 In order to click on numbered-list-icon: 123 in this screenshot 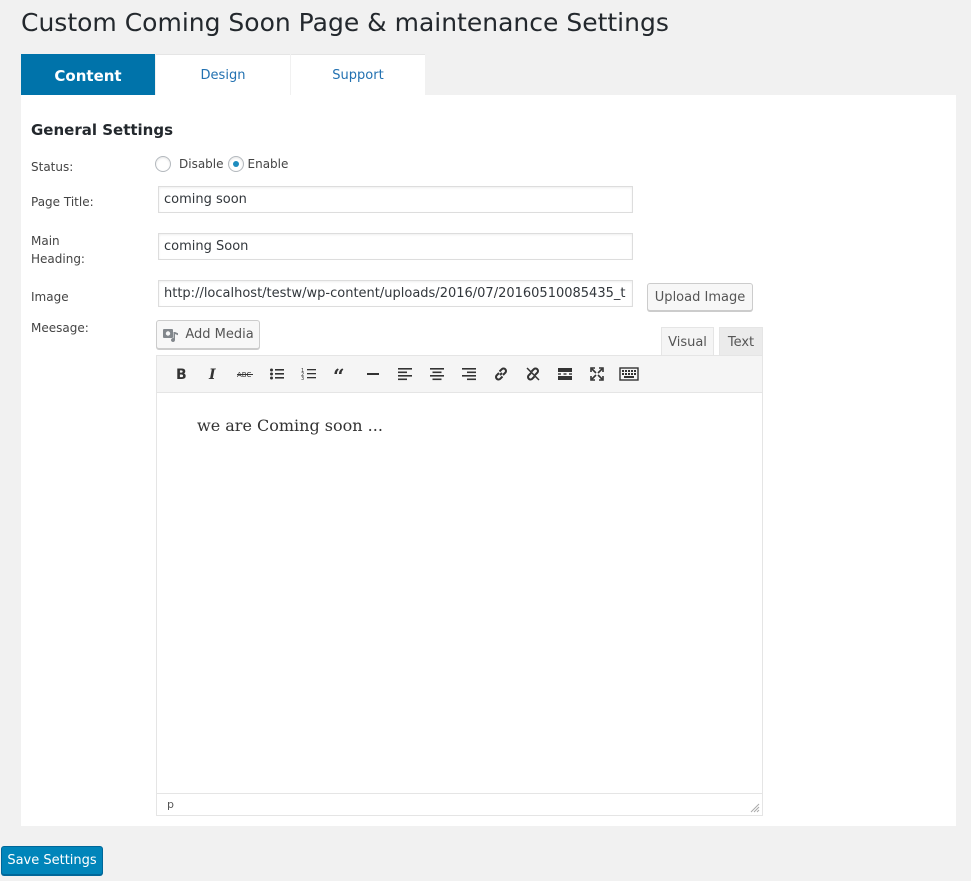, I will do `click(309, 374)`.